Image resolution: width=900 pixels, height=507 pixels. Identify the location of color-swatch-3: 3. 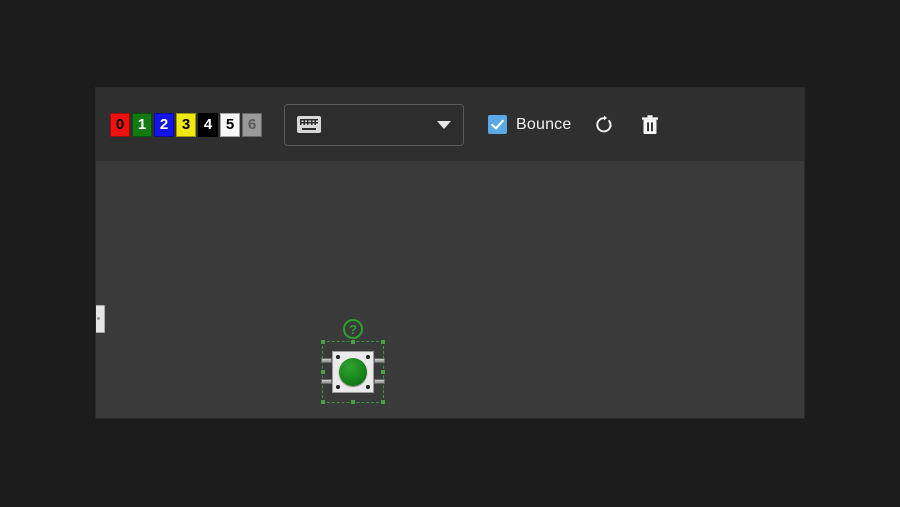
(186, 124).